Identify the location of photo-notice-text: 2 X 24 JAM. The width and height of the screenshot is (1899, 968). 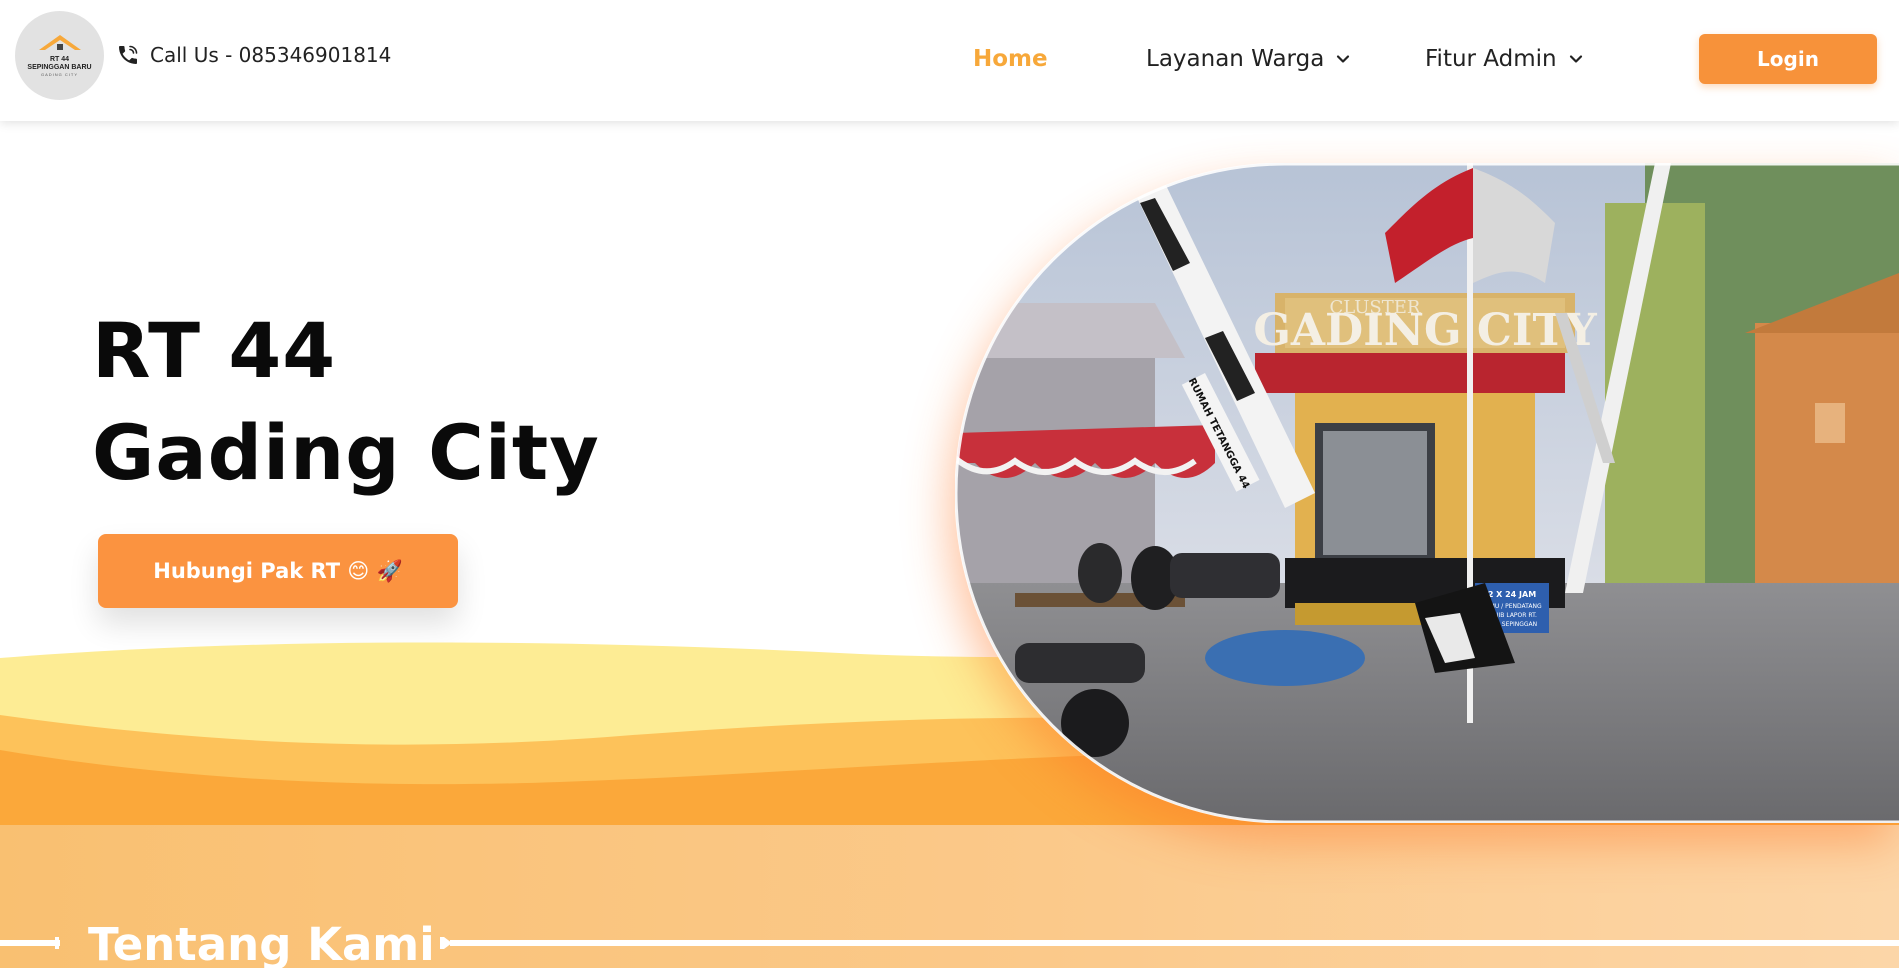
(1512, 594).